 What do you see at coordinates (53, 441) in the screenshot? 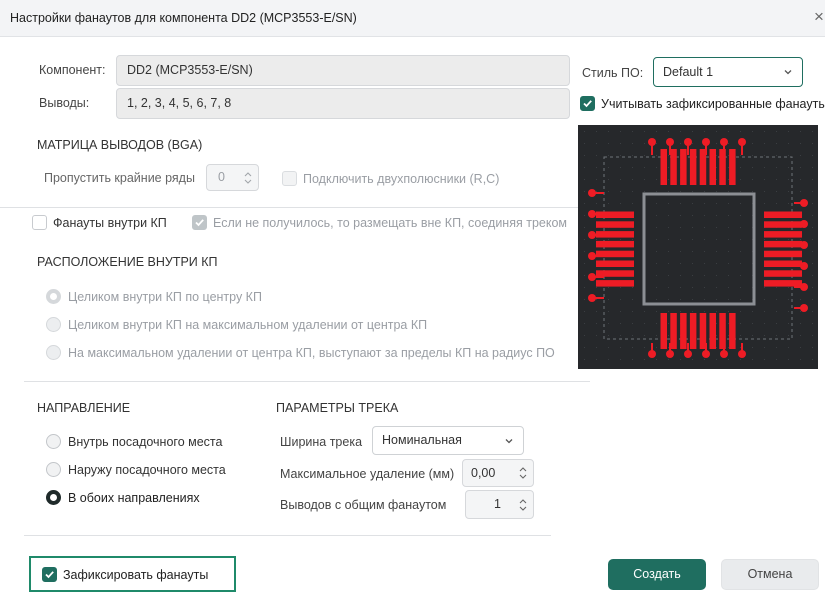
I see `direction-radio-inward` at bounding box center [53, 441].